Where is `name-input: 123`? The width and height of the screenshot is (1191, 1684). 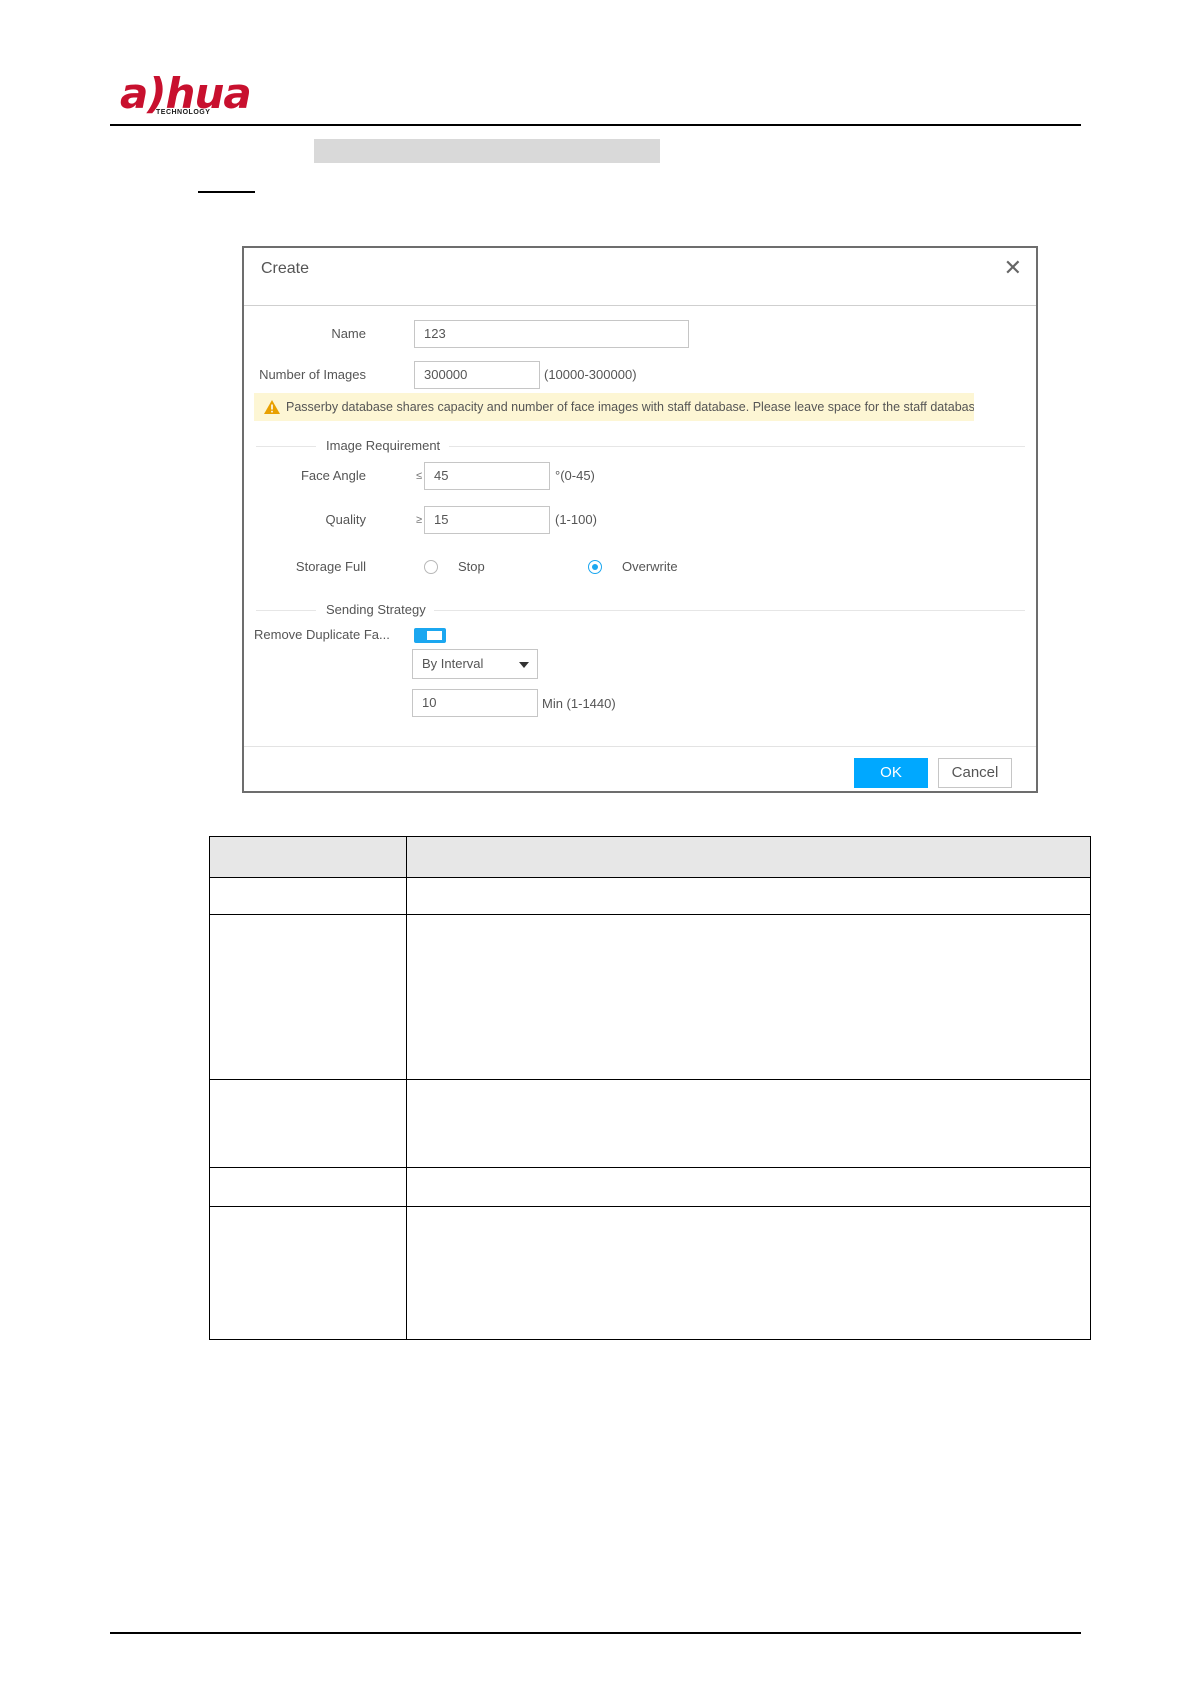
name-input: 123 is located at coordinates (551, 334).